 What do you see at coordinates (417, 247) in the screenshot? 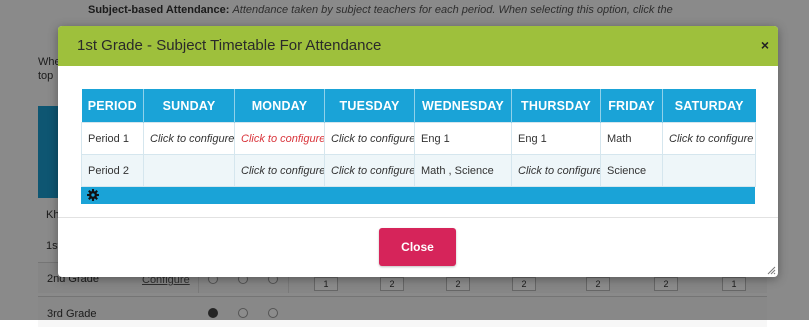
I see `close-button: Close` at bounding box center [417, 247].